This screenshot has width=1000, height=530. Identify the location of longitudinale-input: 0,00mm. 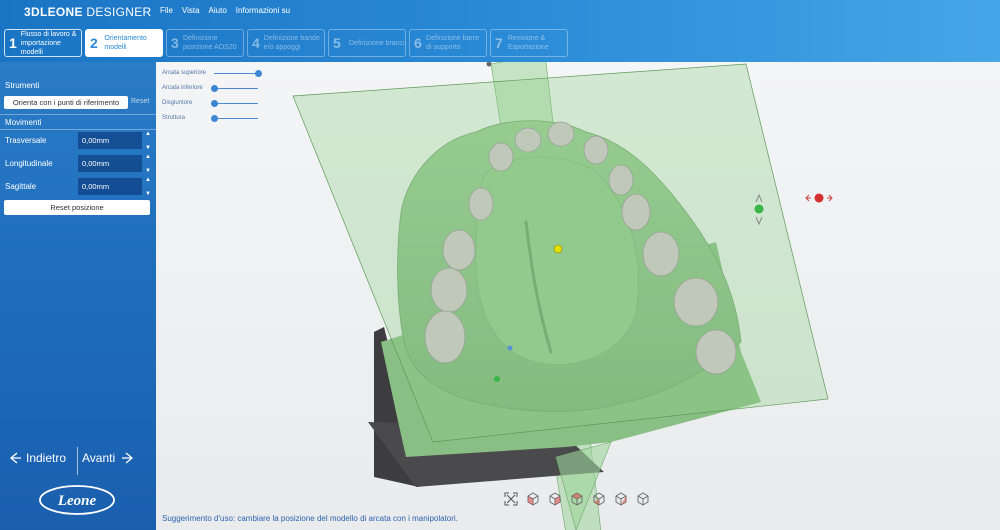
(110, 163).